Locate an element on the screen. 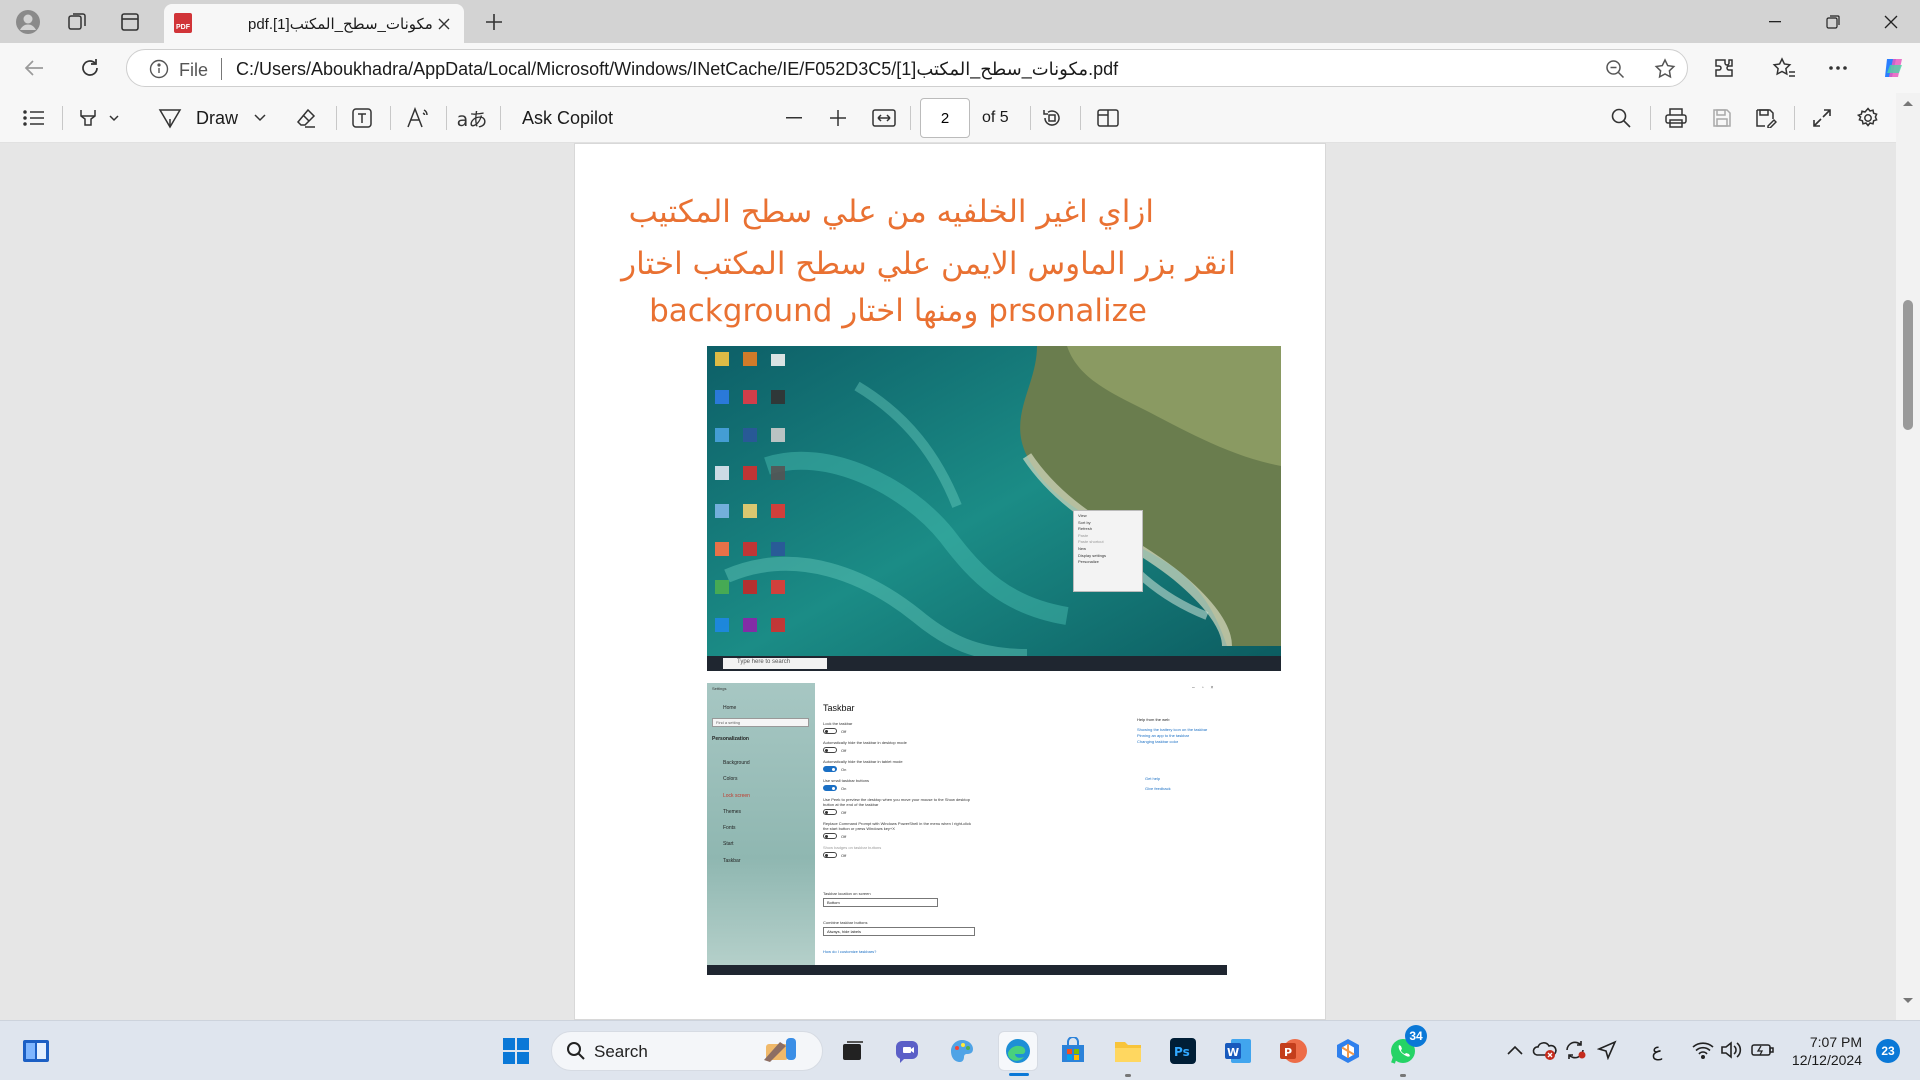 Image resolution: width=1920 pixels, height=1080 pixels. table-of-contents-icon is located at coordinates (34, 118).